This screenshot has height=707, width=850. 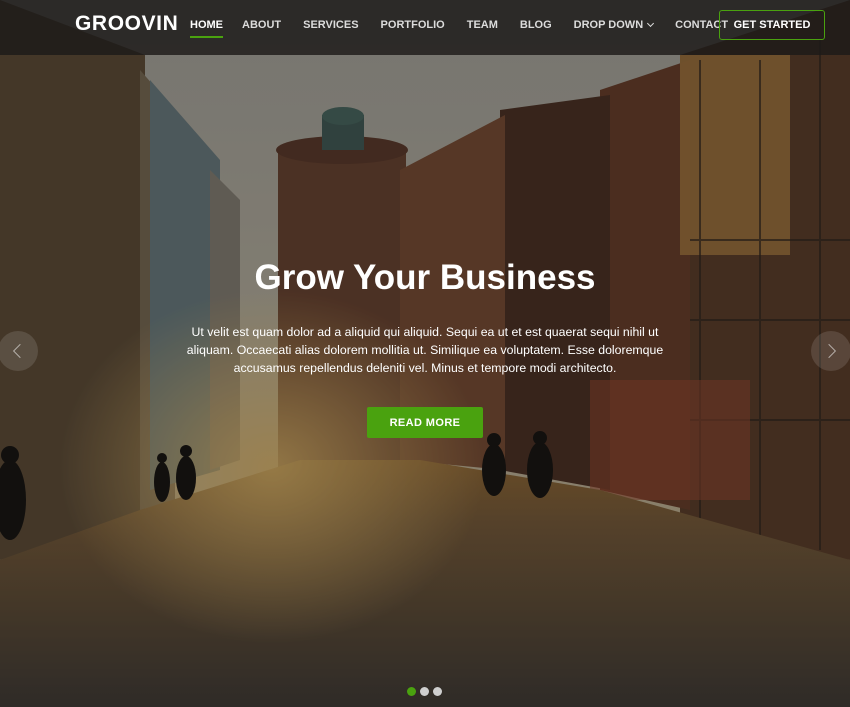 What do you see at coordinates (261, 25) in the screenshot?
I see `nav-item-about: ABOUT` at bounding box center [261, 25].